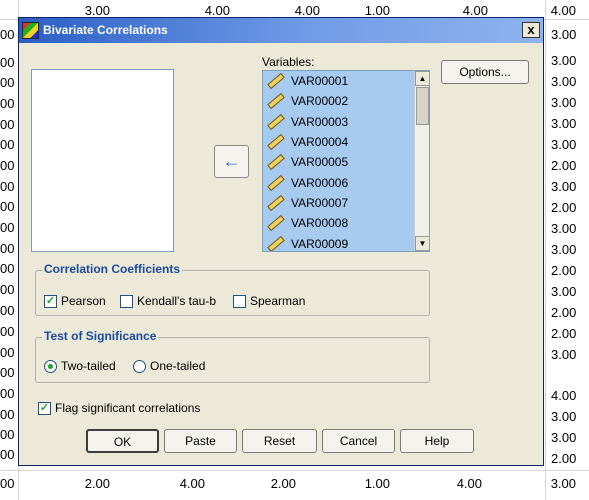 This screenshot has width=589, height=500. Describe the element at coordinates (231, 161) in the screenshot. I see `move-variable-button: ←` at that location.